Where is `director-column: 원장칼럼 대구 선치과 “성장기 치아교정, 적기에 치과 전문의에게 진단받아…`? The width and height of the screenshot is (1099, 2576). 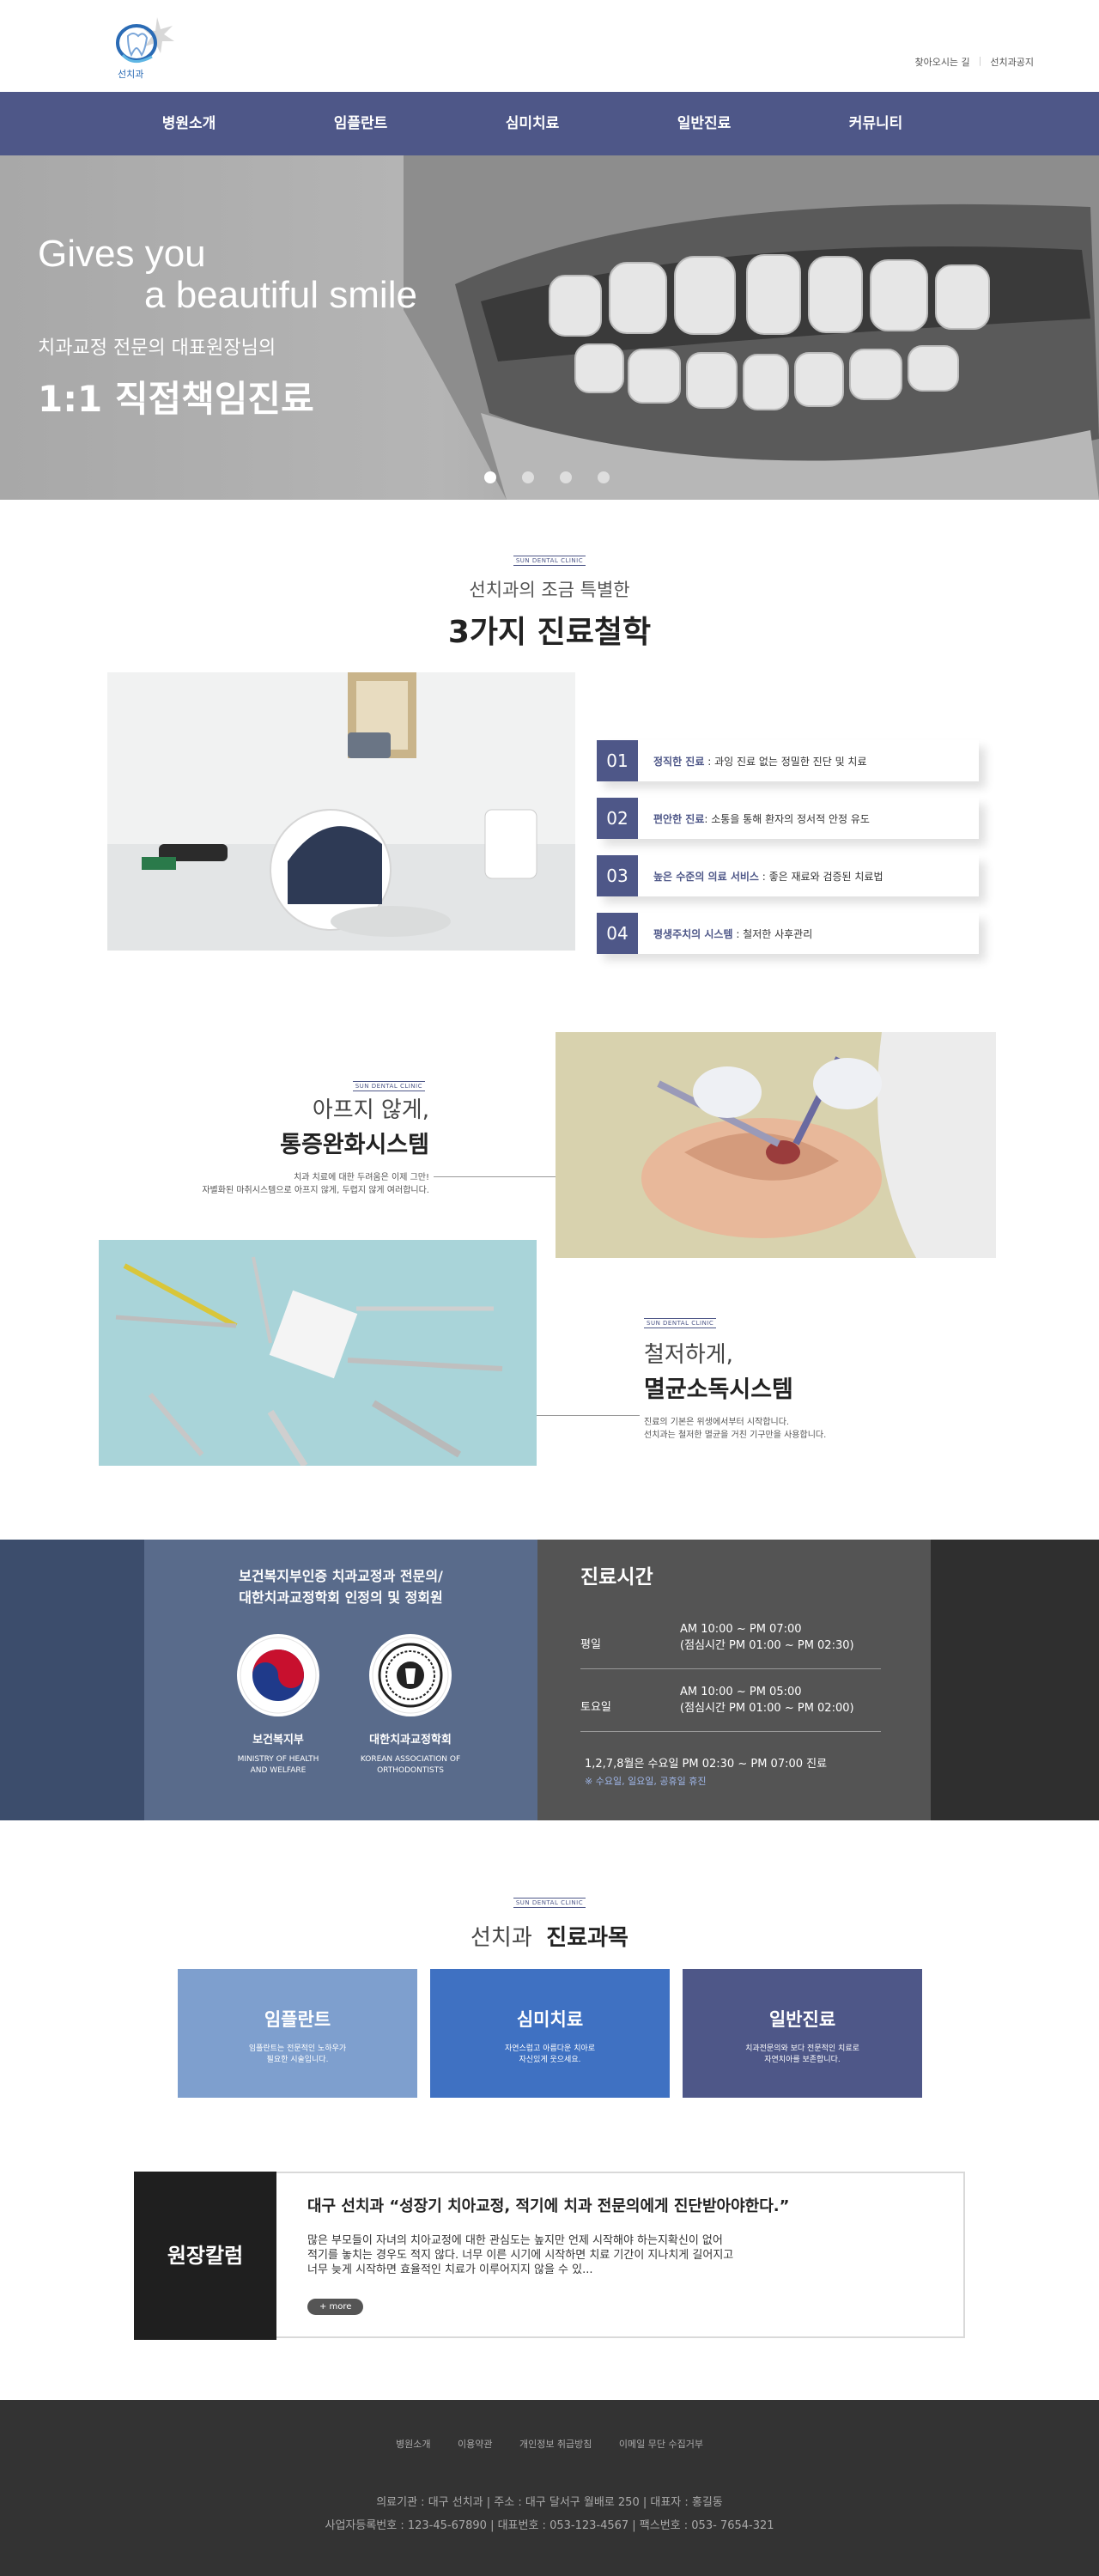
director-column: 원장칼럼 대구 선치과 “성장기 치아교정, 적기에 치과 전문의에게 진단받아… is located at coordinates (549, 2256).